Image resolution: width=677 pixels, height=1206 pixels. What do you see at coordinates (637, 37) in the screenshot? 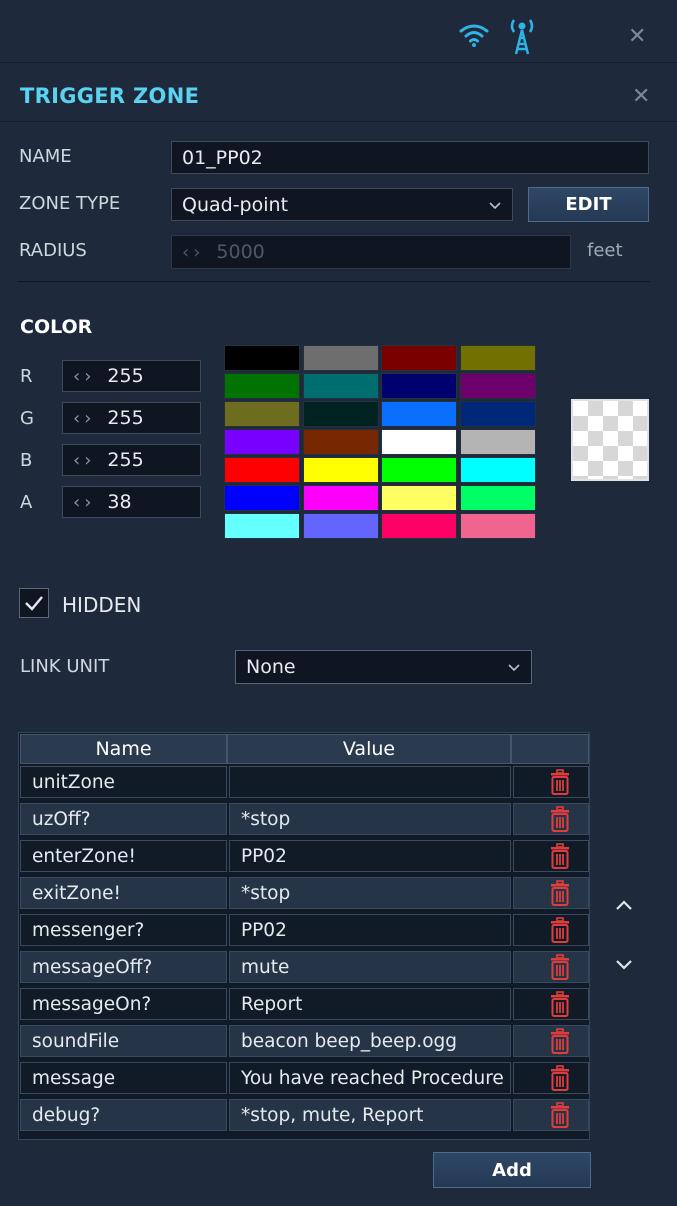
I see `close-icon: ✕` at bounding box center [637, 37].